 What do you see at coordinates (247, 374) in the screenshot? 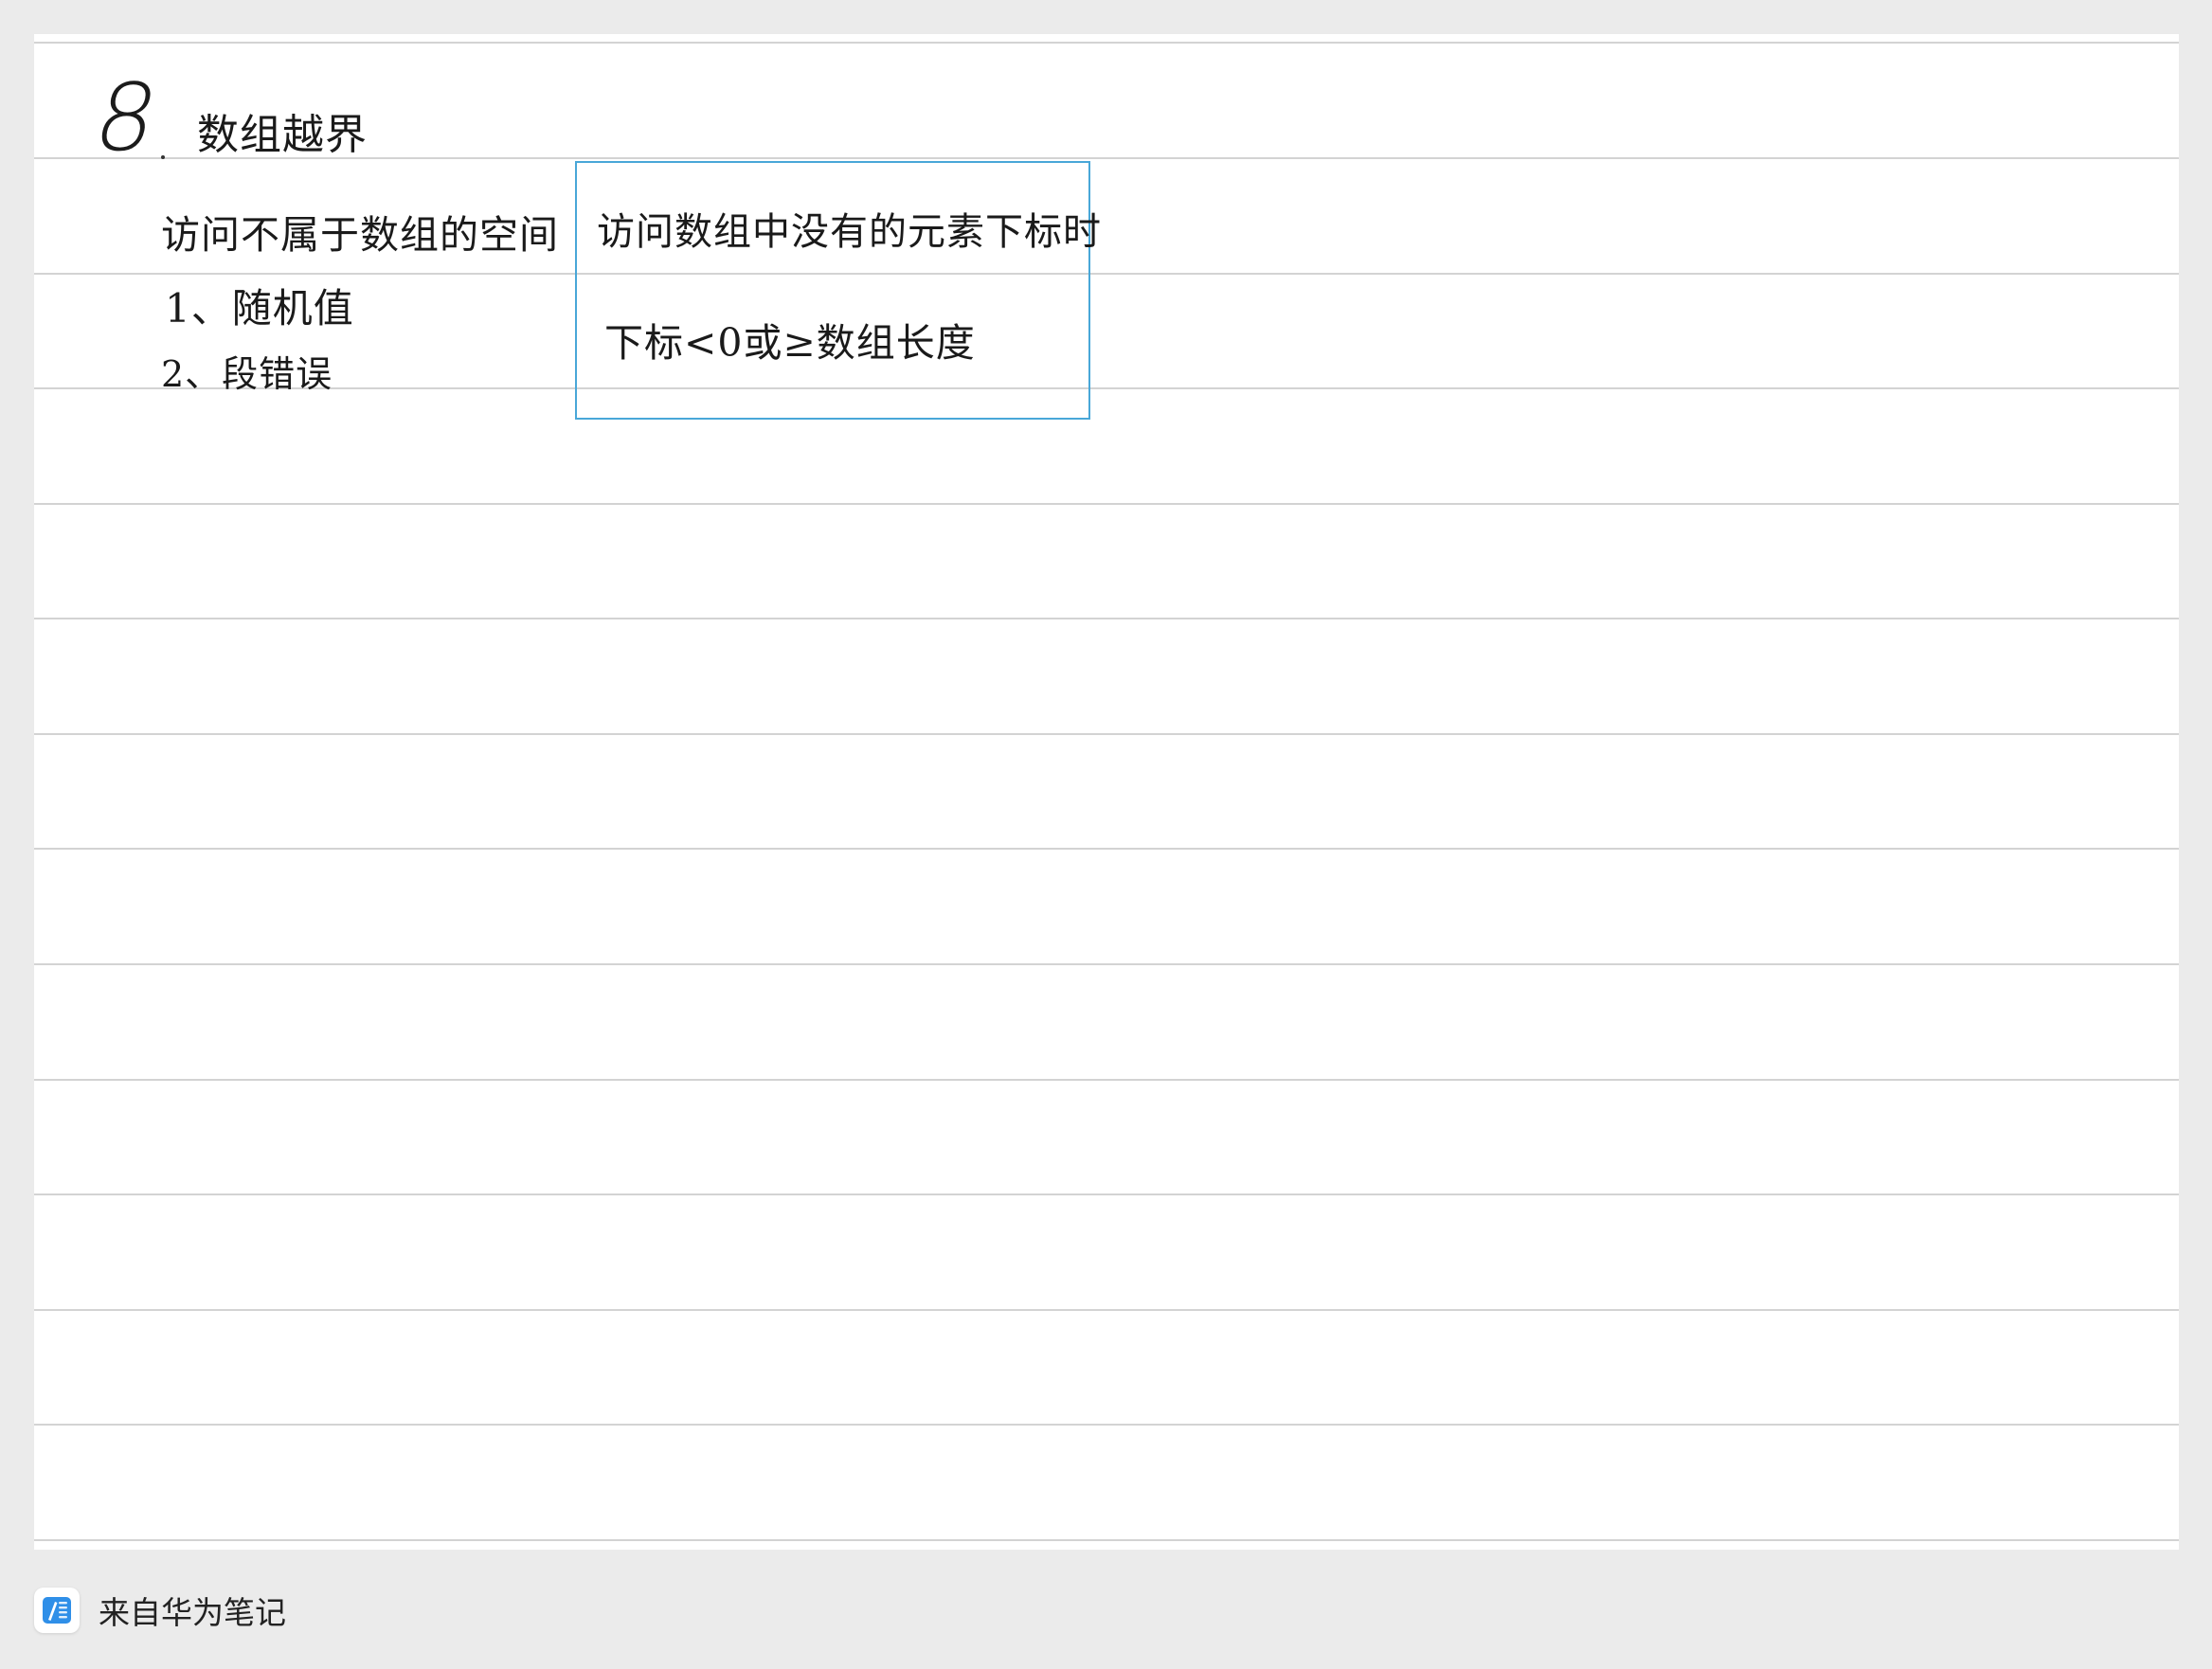
I see `list-item: 2、段错误` at bounding box center [247, 374].